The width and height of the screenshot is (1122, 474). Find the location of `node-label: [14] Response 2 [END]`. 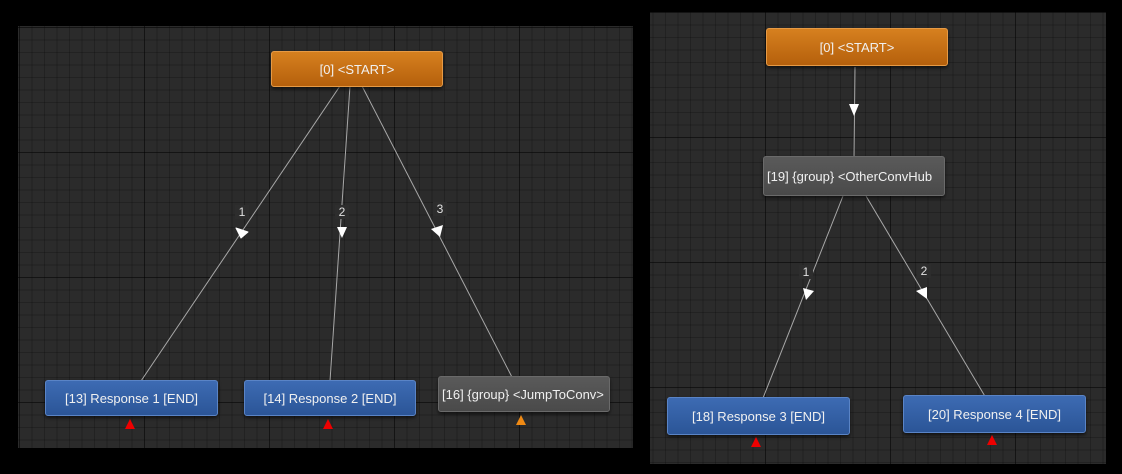

node-label: [14] Response 2 [END] is located at coordinates (330, 398).